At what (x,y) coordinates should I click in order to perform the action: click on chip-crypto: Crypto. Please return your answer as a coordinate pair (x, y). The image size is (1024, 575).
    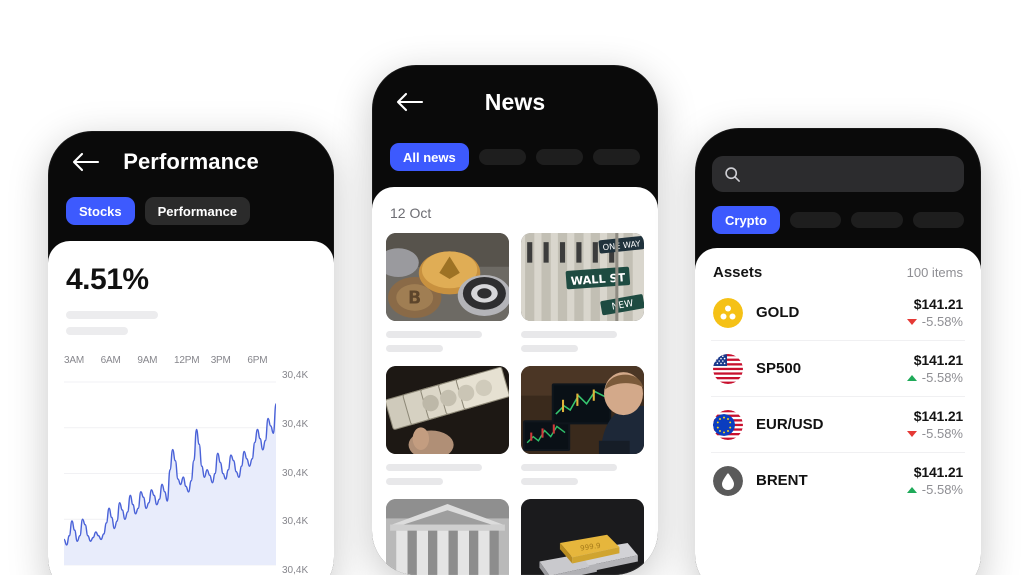
    Looking at the image, I should click on (746, 220).